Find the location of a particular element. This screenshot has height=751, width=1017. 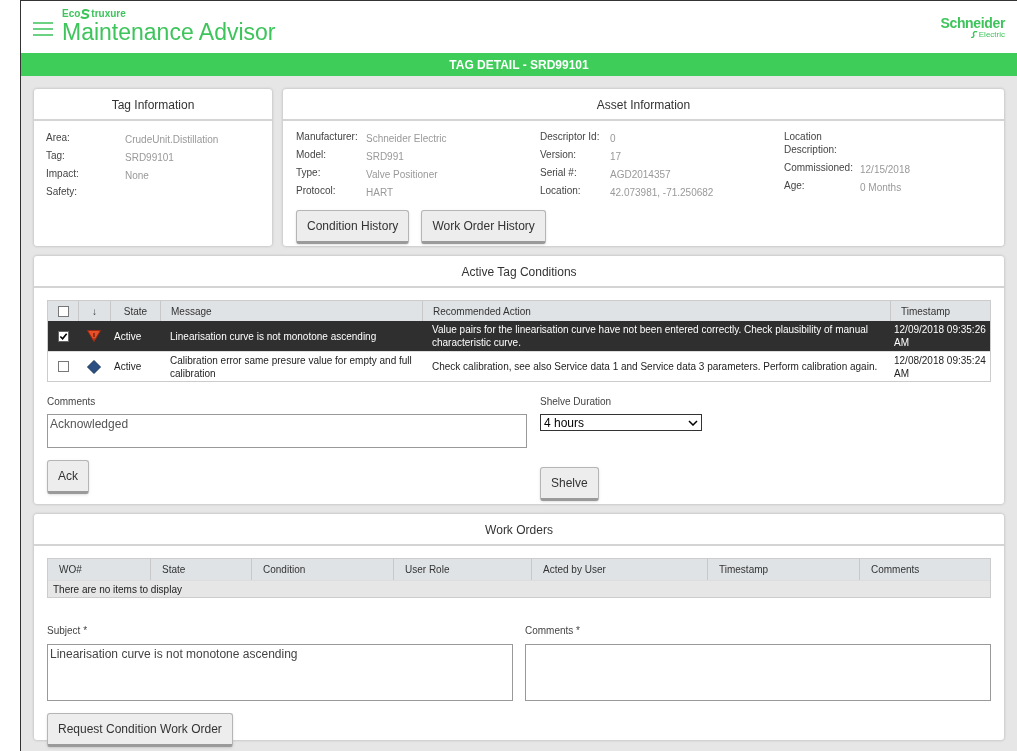

field-label: Comments is located at coordinates (72, 402).